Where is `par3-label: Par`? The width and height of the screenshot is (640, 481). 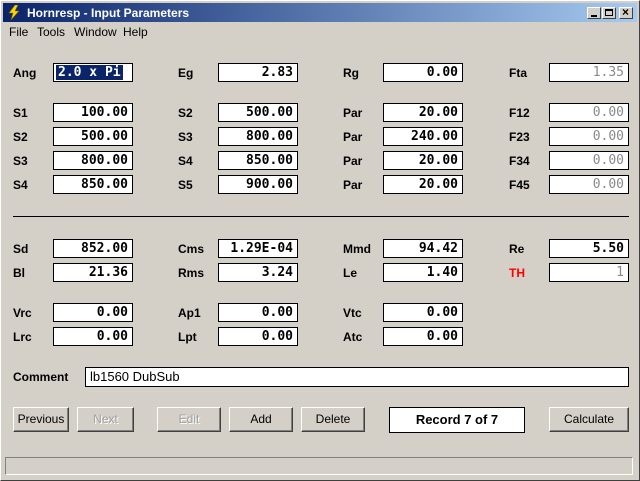 par3-label: Par is located at coordinates (353, 161).